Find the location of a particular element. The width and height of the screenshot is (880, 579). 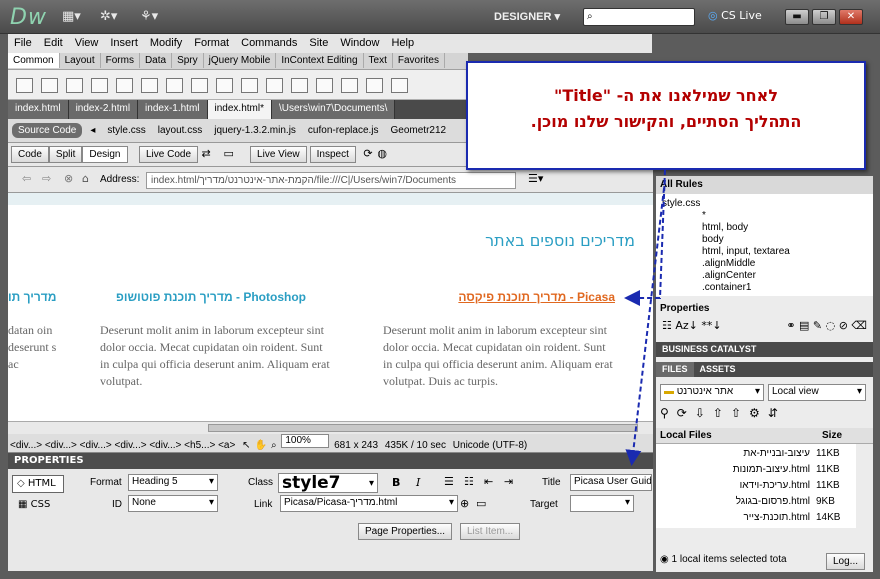

annotation-arrows-svg is located at coordinates (645, 317).